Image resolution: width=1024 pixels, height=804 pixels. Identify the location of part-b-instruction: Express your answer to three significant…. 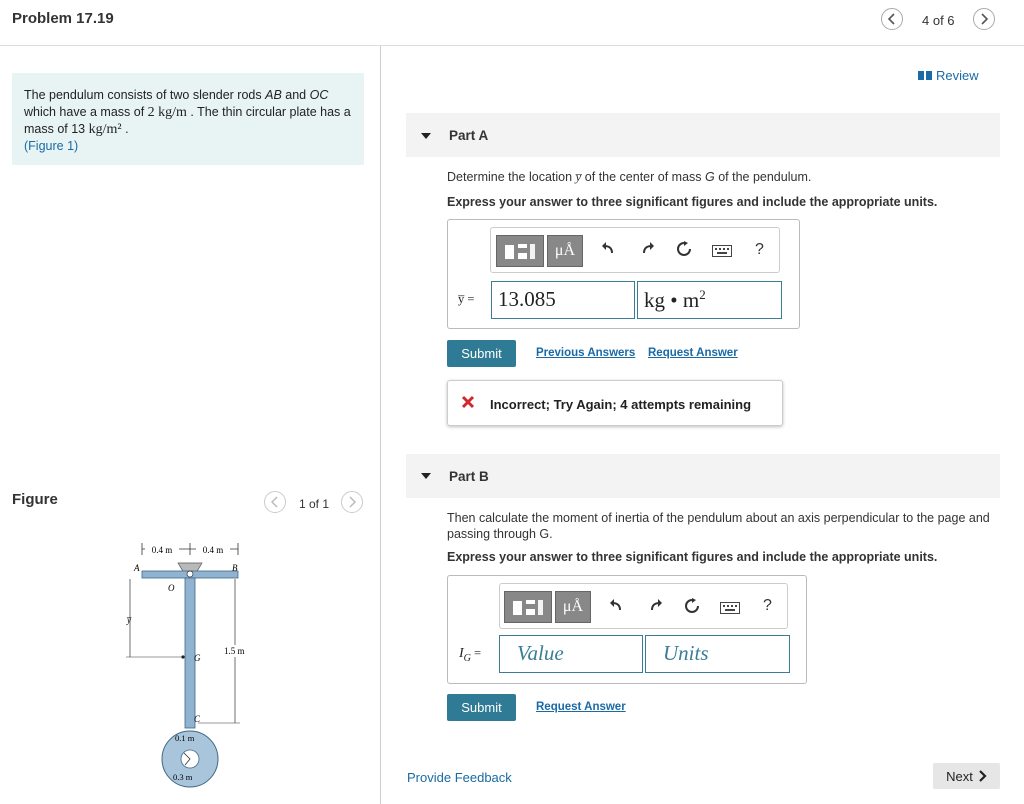
(692, 557).